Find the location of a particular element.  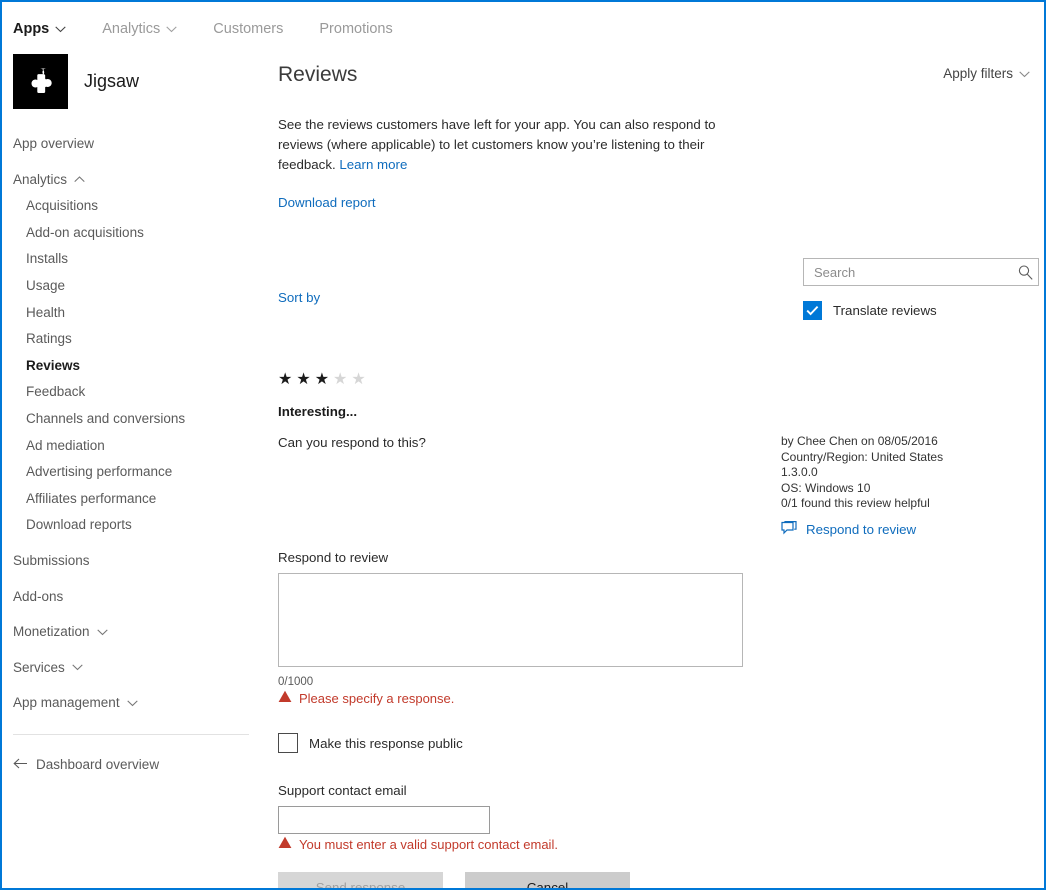

sidebar-item-app-management: App management is located at coordinates (131, 703).